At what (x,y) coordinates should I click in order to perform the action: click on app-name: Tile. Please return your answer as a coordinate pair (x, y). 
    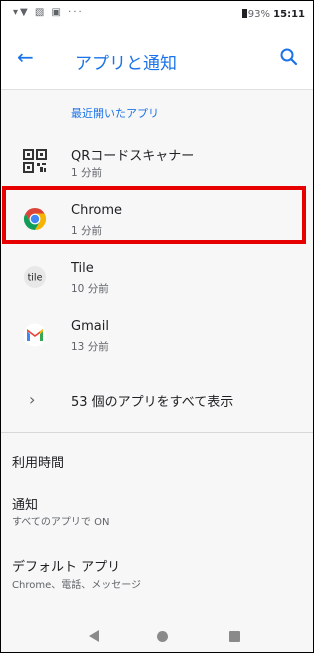
    Looking at the image, I should click on (82, 268).